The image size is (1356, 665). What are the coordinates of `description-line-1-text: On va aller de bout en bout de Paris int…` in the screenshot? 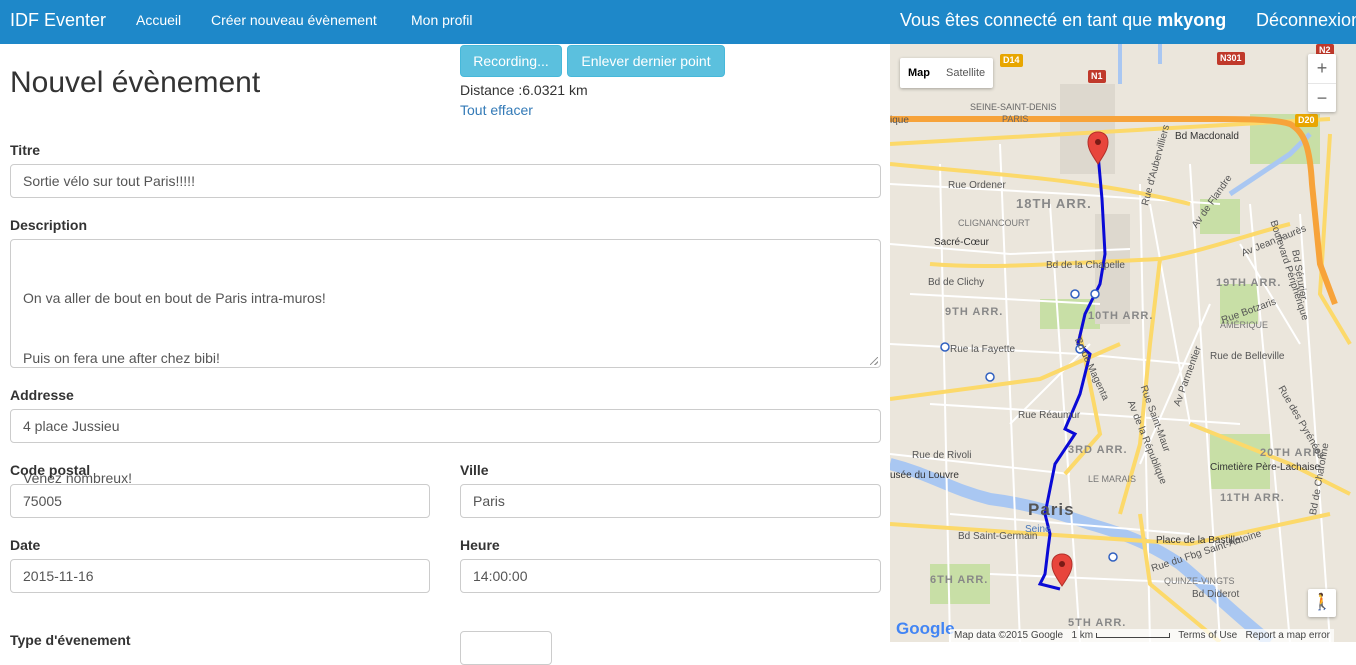 It's located at (174, 298).